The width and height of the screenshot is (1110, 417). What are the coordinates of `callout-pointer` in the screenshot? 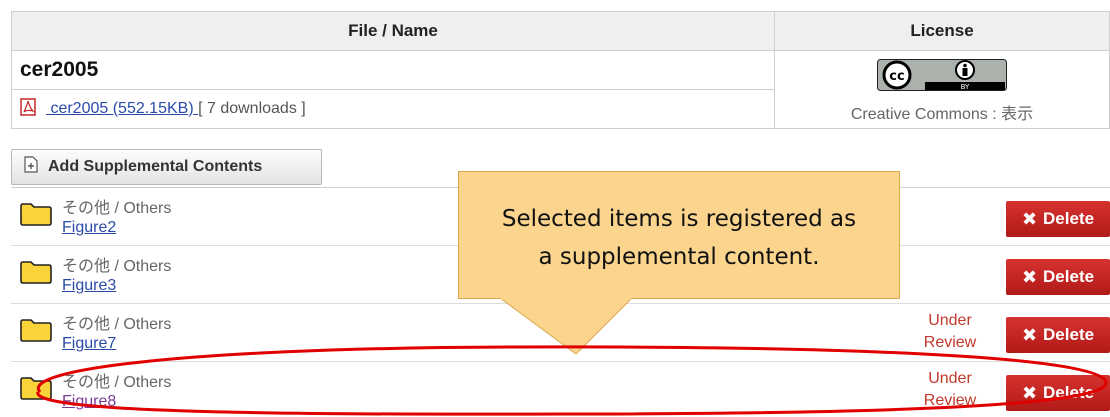 It's located at (566, 326).